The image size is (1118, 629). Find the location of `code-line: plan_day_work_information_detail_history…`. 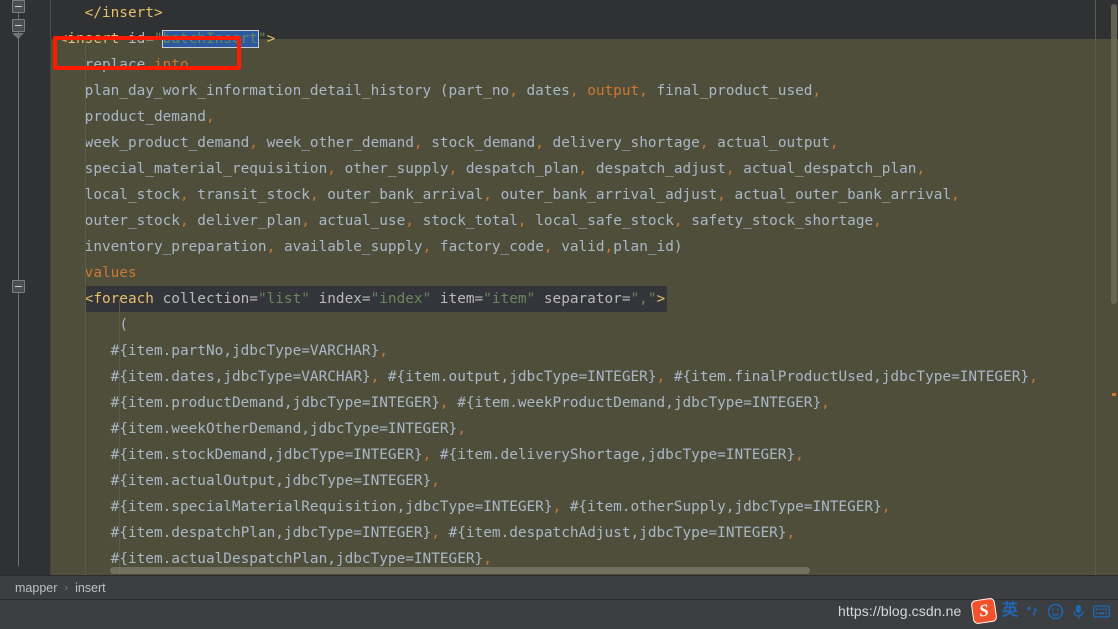

code-line: plan_day_work_information_detail_history… is located at coordinates (584, 91).